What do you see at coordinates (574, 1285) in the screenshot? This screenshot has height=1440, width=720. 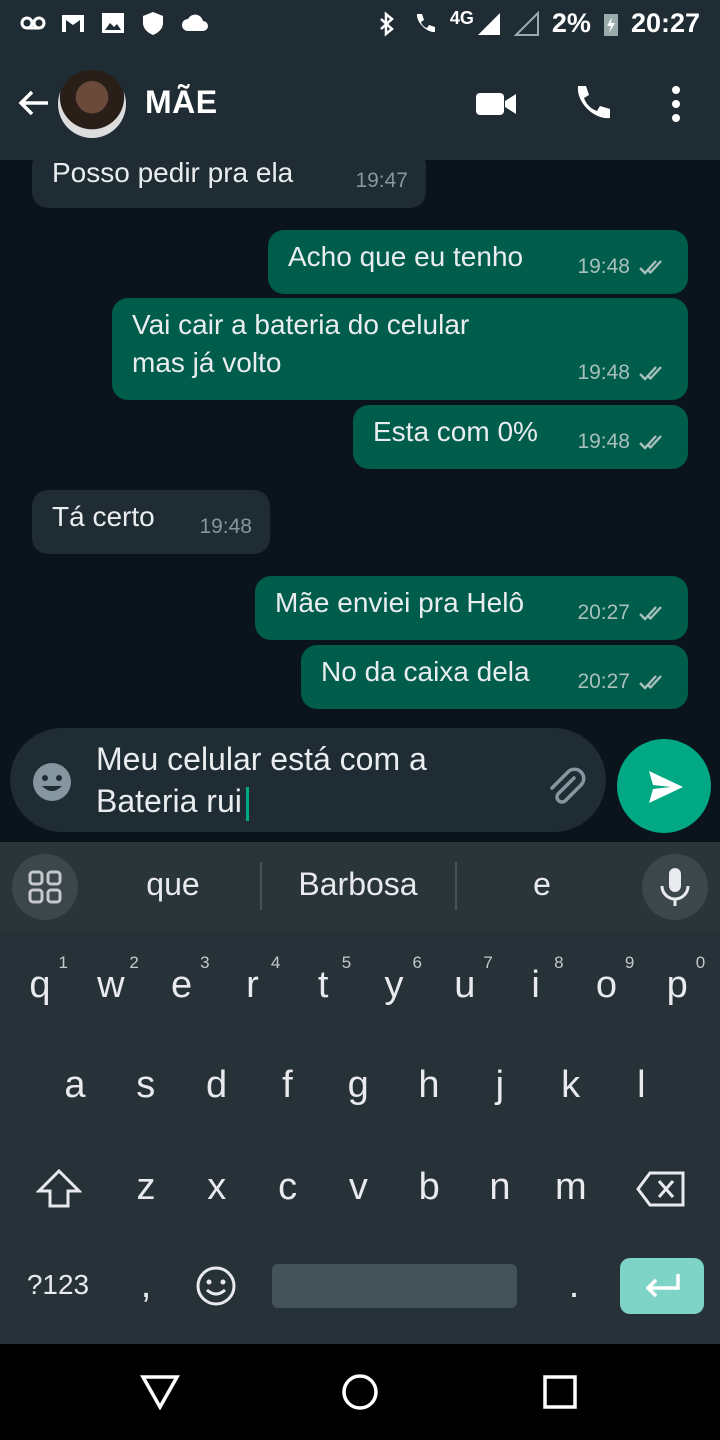 I see `period-key: .` at bounding box center [574, 1285].